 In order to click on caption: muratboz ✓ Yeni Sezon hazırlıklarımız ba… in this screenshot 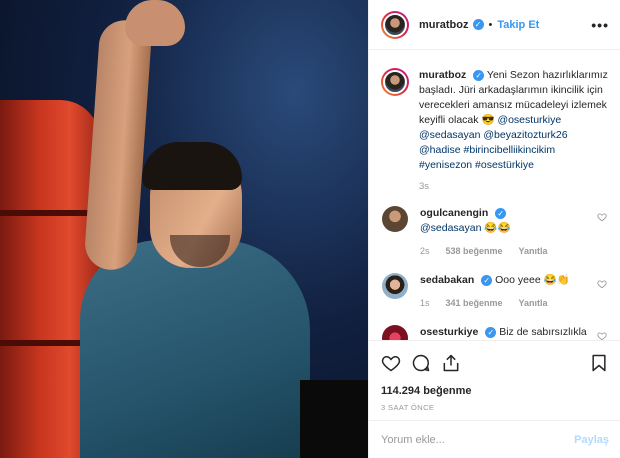, I will do `click(495, 120)`.